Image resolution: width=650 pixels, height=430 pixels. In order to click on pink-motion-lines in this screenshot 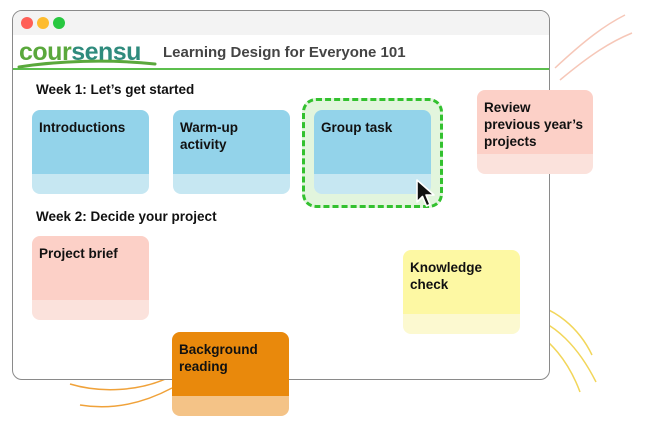, I will do `click(593, 47)`.